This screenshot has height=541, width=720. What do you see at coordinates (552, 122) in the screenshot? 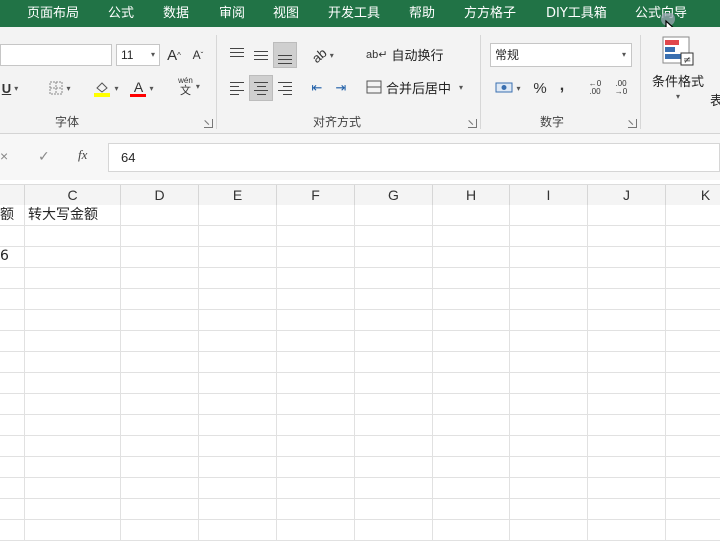
I see `group-label-number: 数字` at bounding box center [552, 122].